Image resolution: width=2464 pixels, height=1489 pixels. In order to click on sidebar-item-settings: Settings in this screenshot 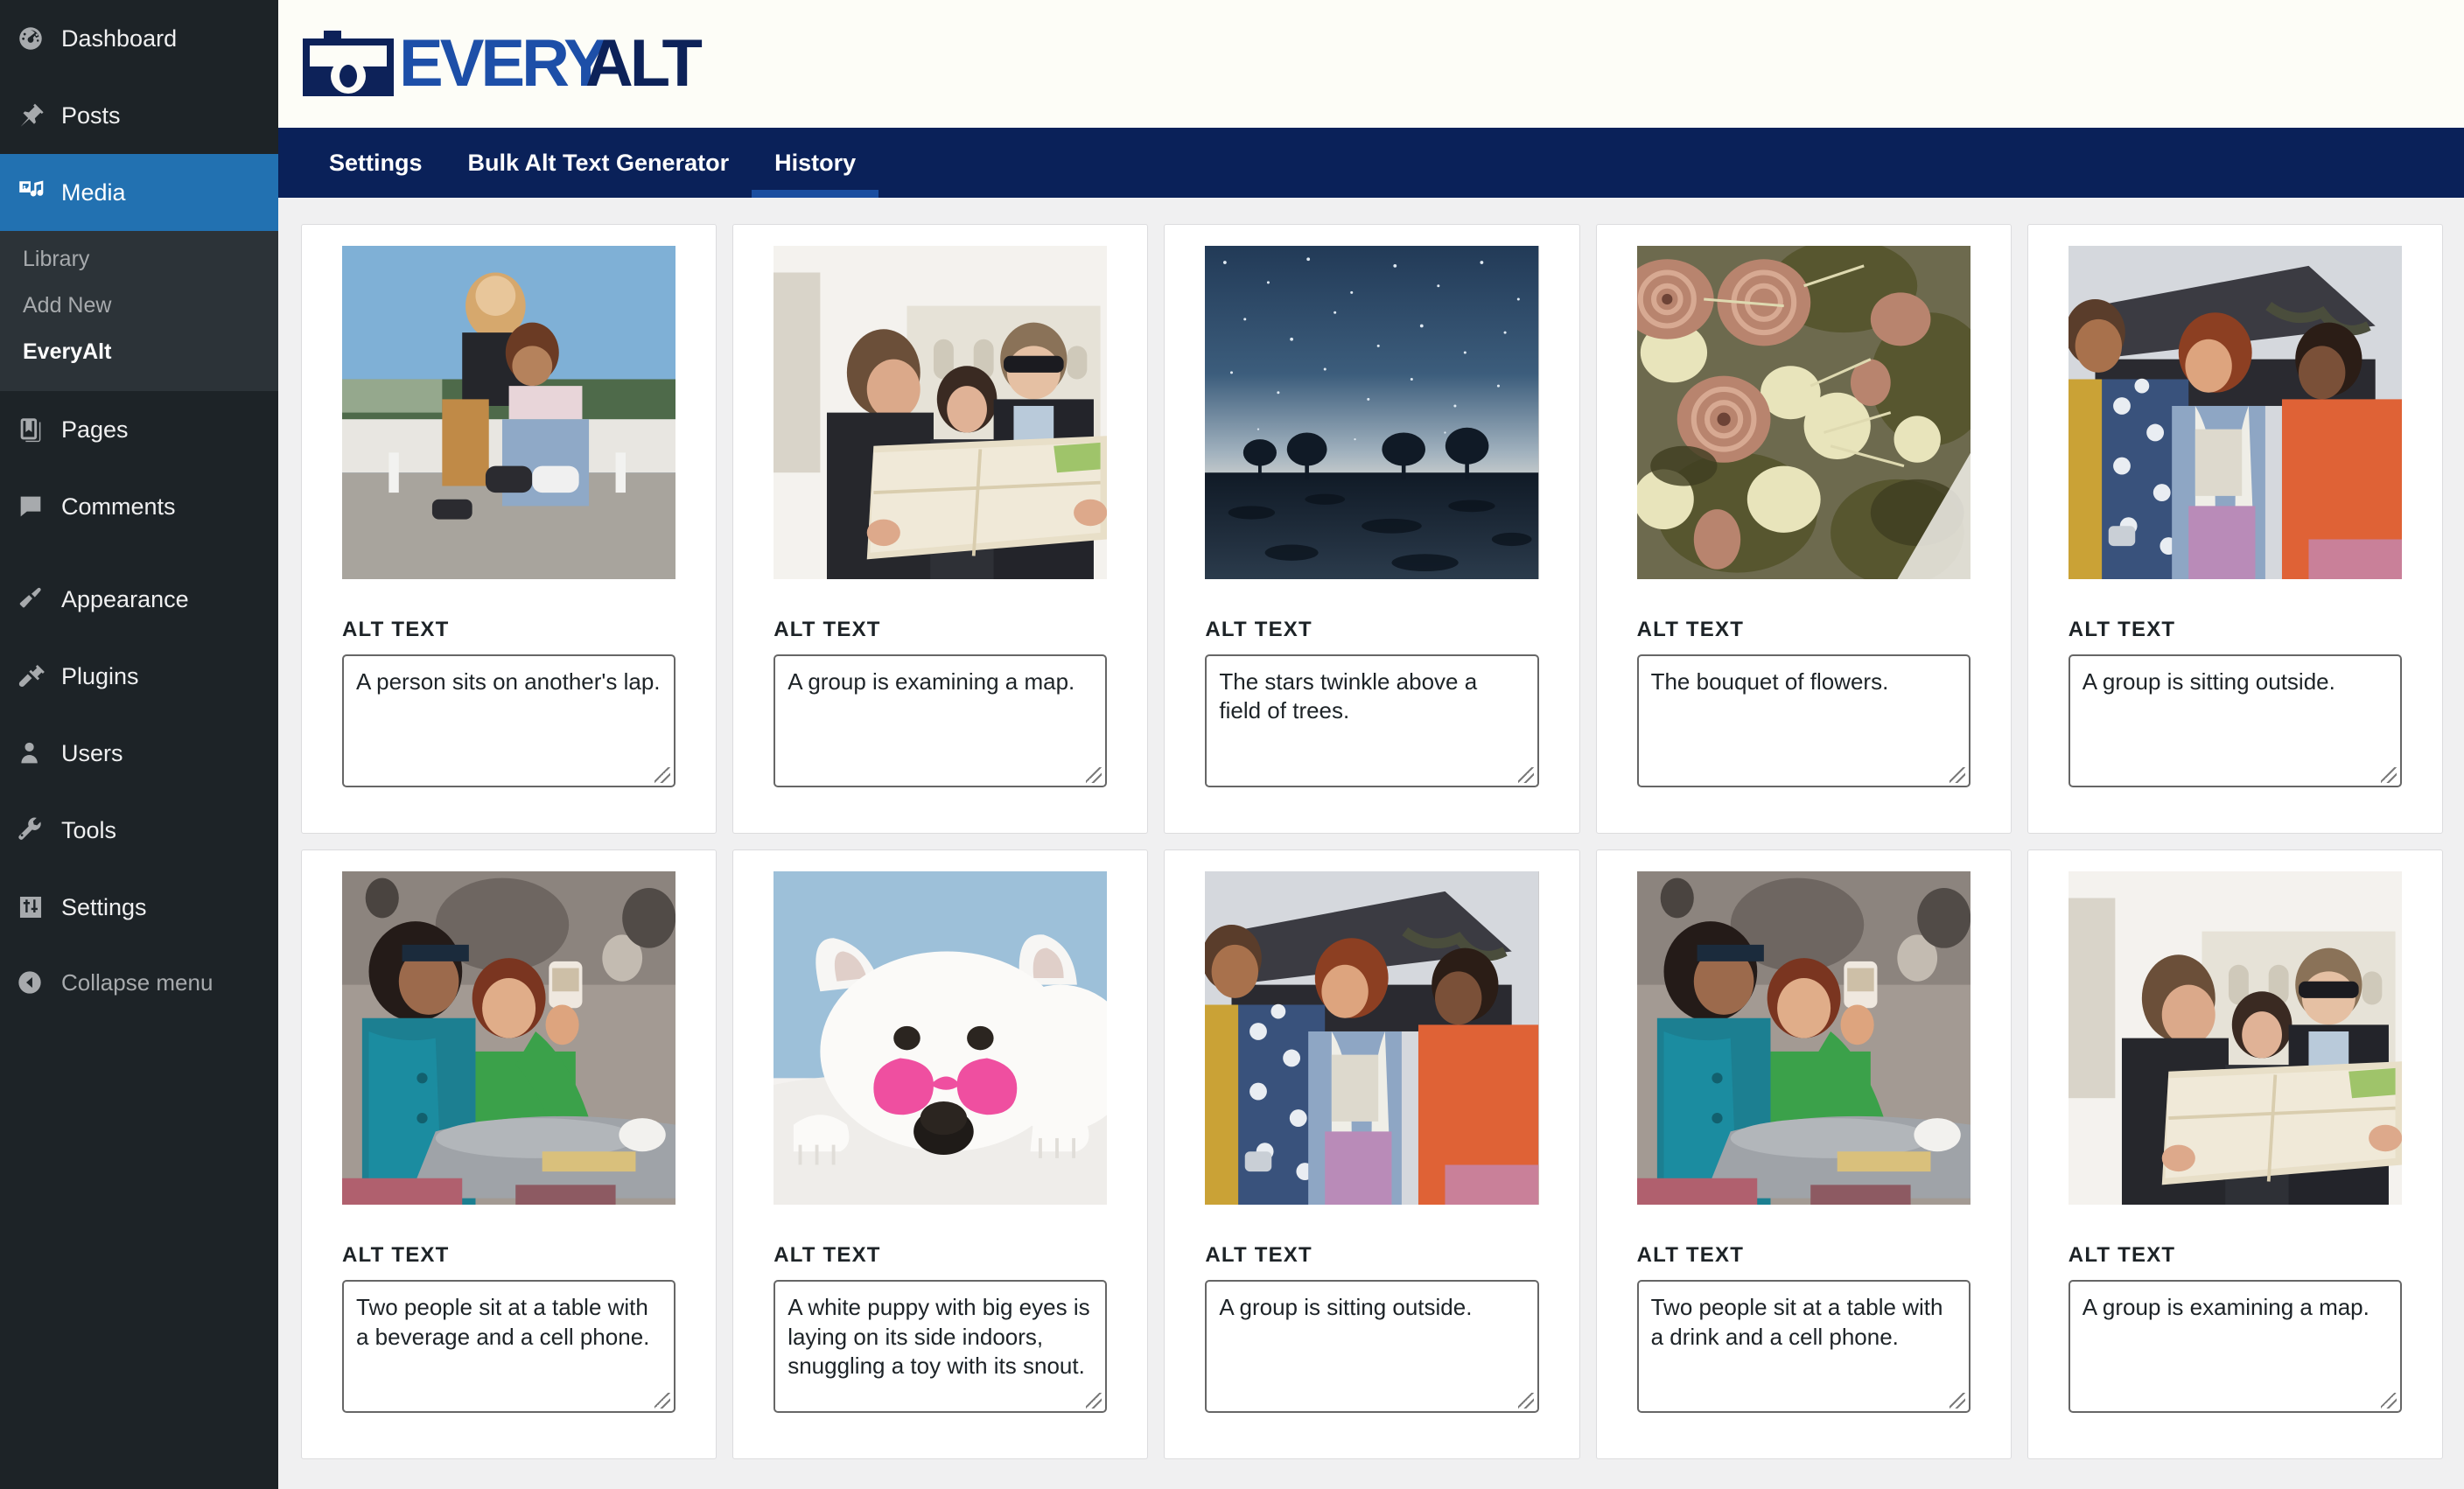, I will do `click(139, 907)`.